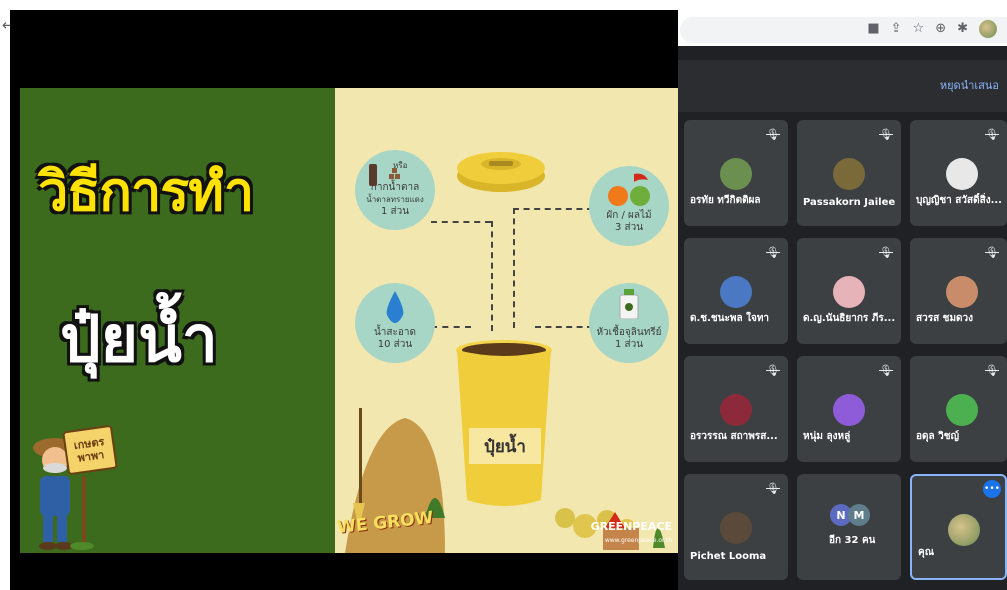  What do you see at coordinates (395, 199) in the screenshot?
I see `sugar-line2: น้ำตาลทรายแดง` at bounding box center [395, 199].